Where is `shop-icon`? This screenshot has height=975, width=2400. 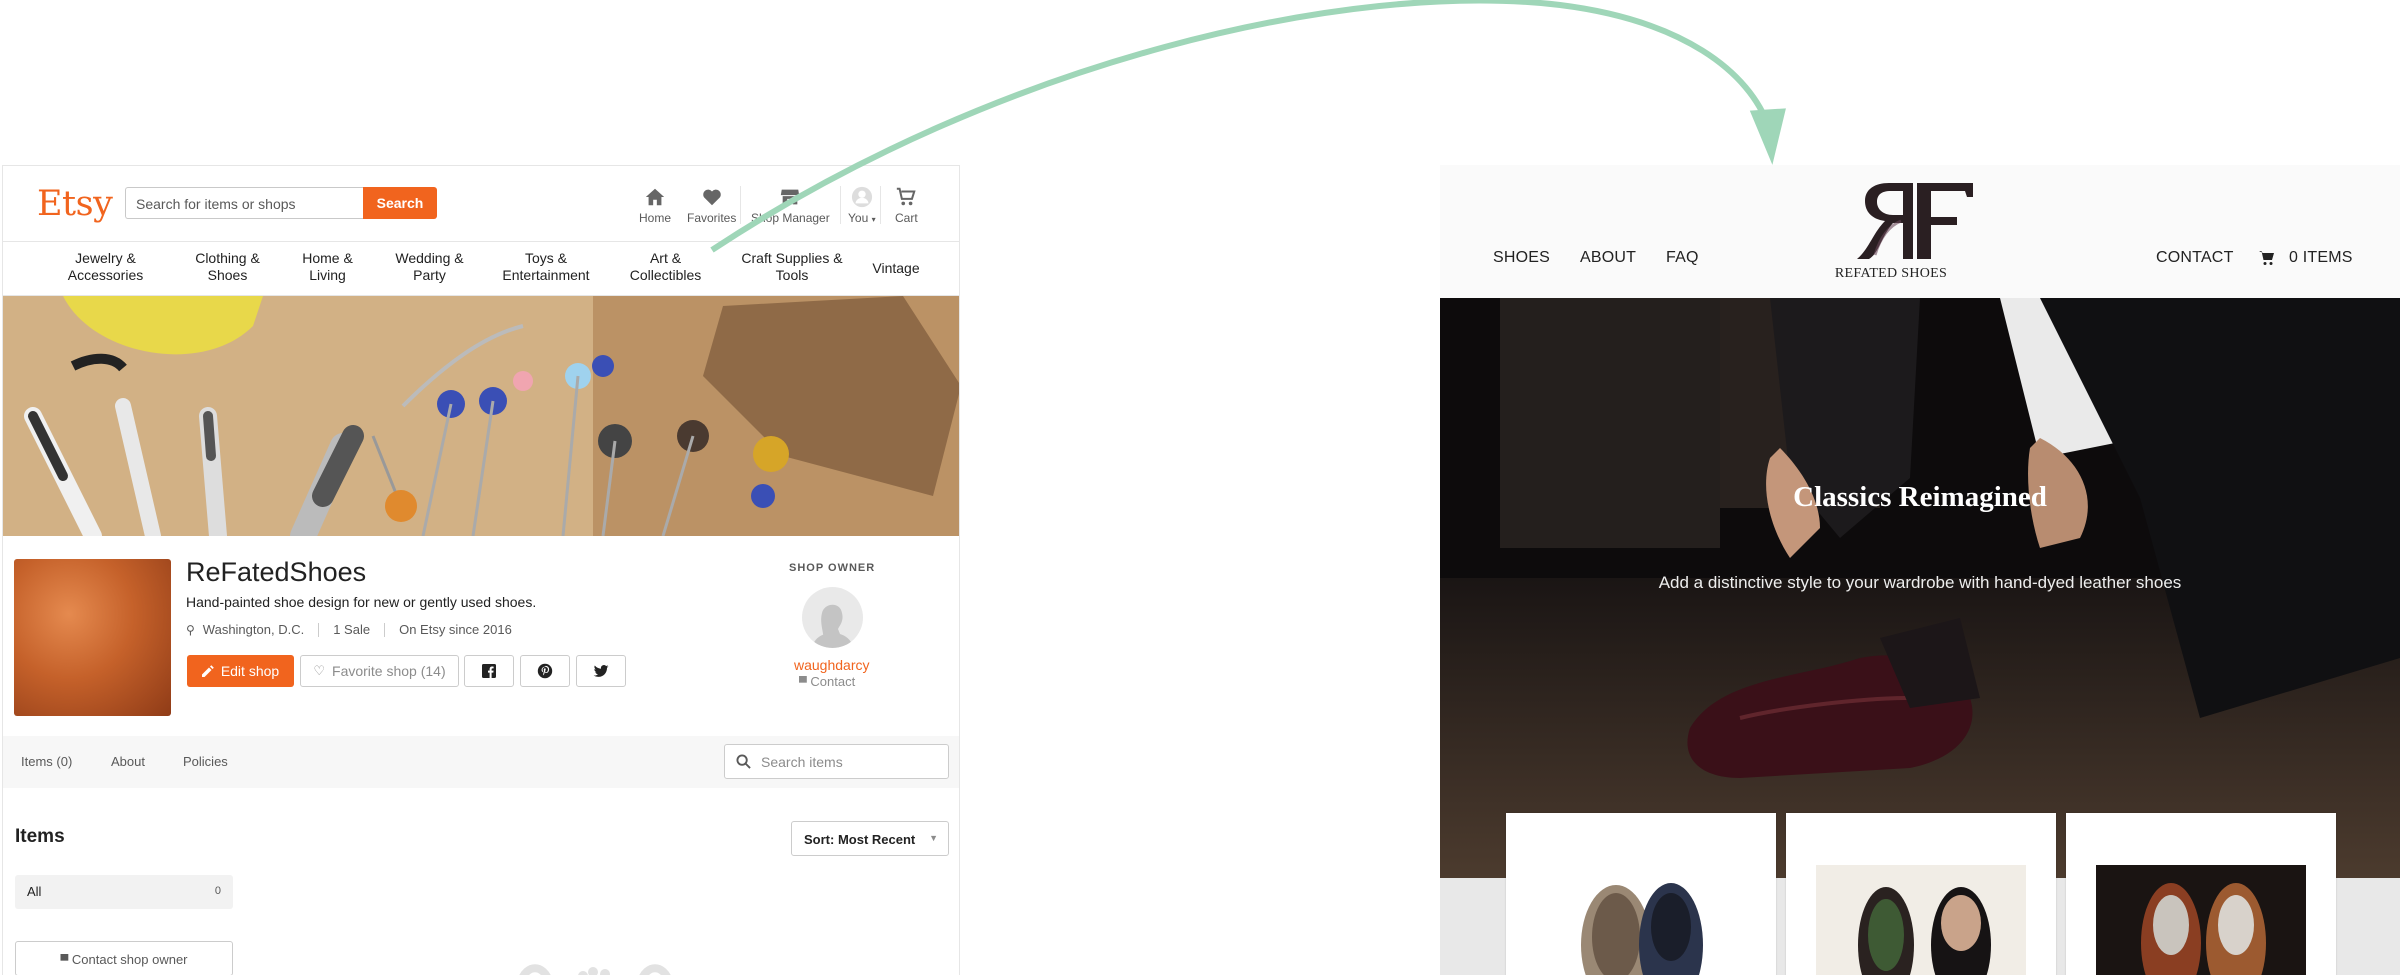
shop-icon is located at coordinates (790, 197).